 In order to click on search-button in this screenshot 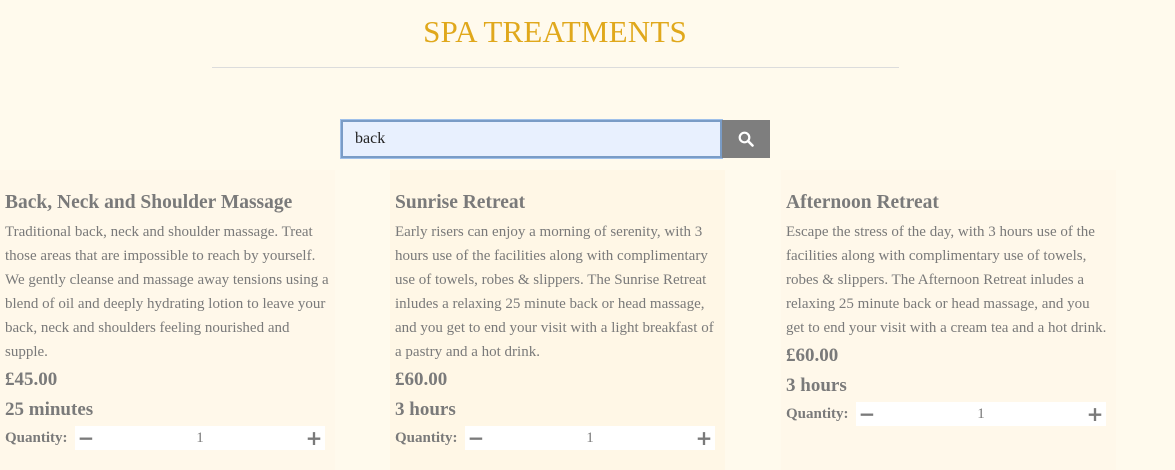, I will do `click(746, 139)`.